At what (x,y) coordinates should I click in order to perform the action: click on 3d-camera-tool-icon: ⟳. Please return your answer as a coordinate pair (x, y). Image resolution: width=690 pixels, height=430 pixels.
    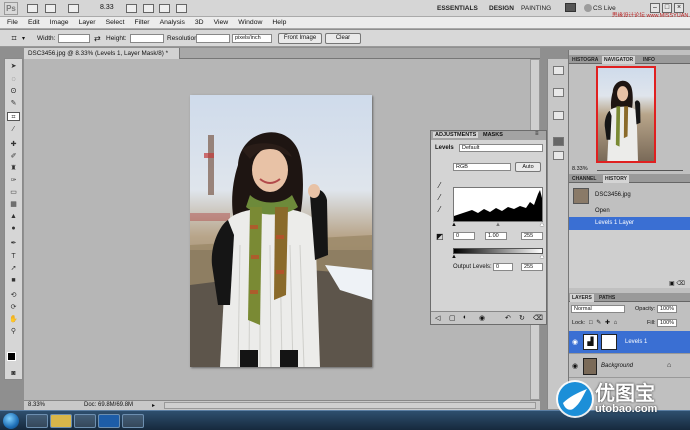
    Looking at the image, I should click on (13, 307).